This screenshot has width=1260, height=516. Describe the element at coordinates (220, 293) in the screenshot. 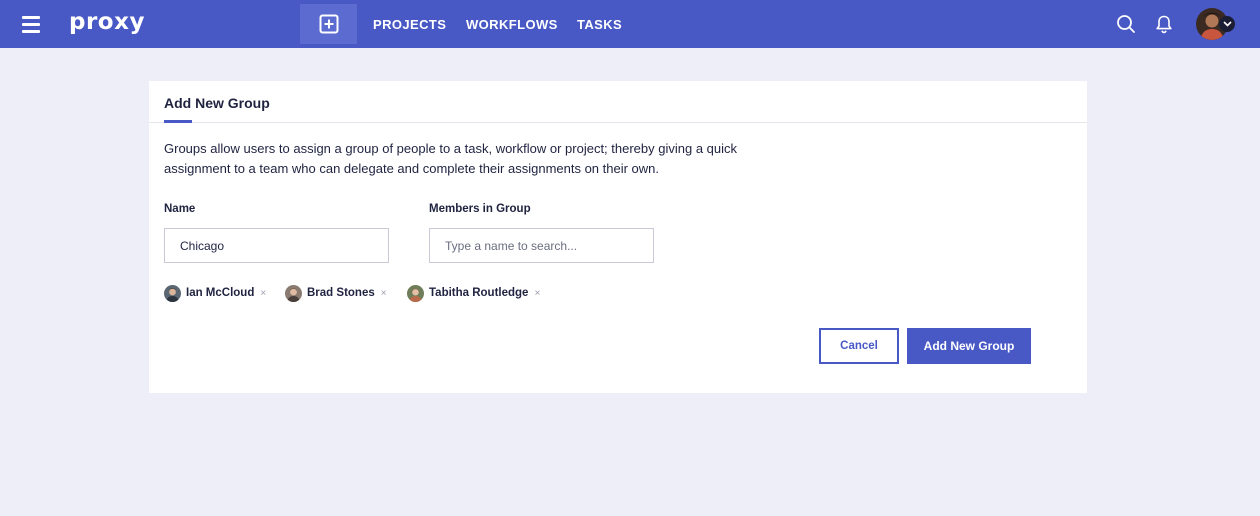

I see `member-name: Ian McCloud` at that location.